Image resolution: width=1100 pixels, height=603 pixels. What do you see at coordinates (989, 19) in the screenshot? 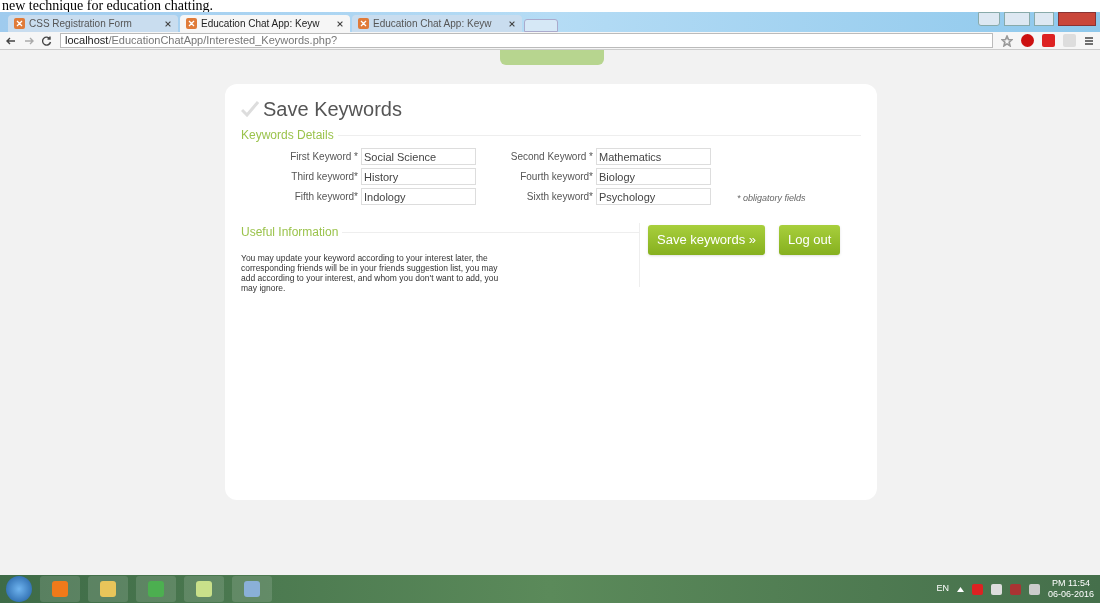
I see `user-button` at bounding box center [989, 19].